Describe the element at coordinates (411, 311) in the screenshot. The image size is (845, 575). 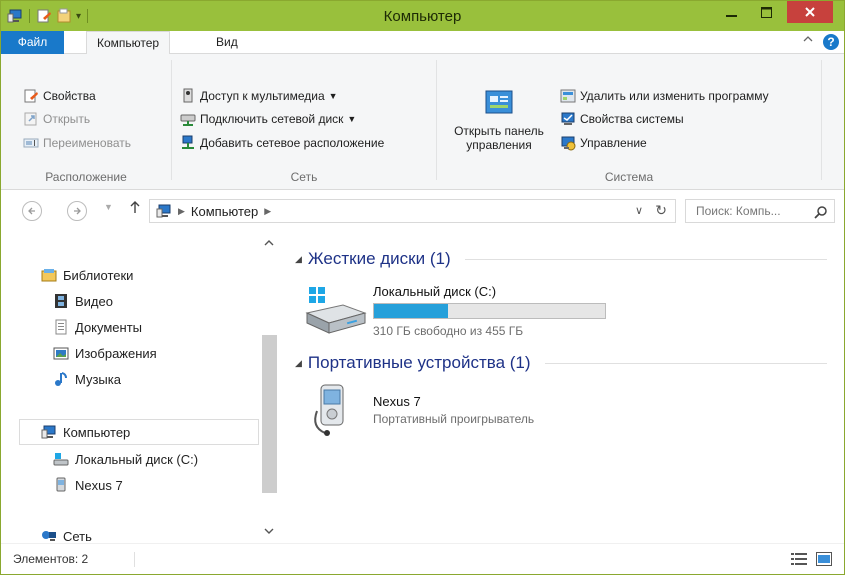
I see `drive-usage-fill` at that location.